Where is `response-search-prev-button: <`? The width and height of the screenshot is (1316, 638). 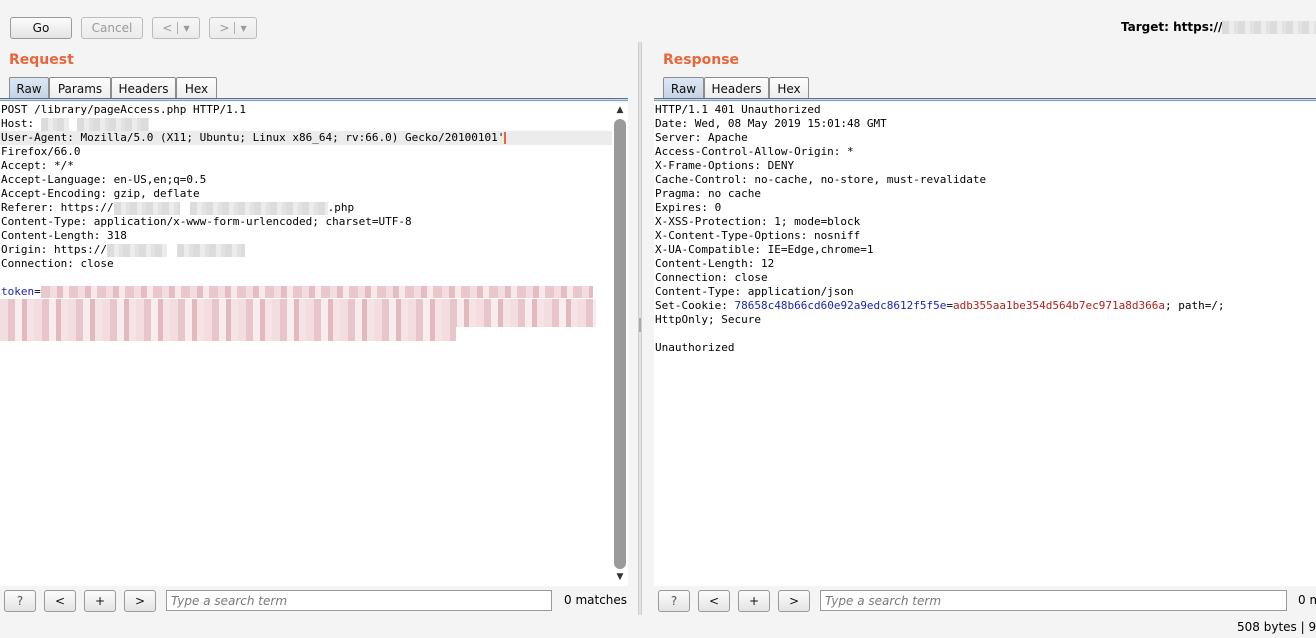
response-search-prev-button: < is located at coordinates (714, 601).